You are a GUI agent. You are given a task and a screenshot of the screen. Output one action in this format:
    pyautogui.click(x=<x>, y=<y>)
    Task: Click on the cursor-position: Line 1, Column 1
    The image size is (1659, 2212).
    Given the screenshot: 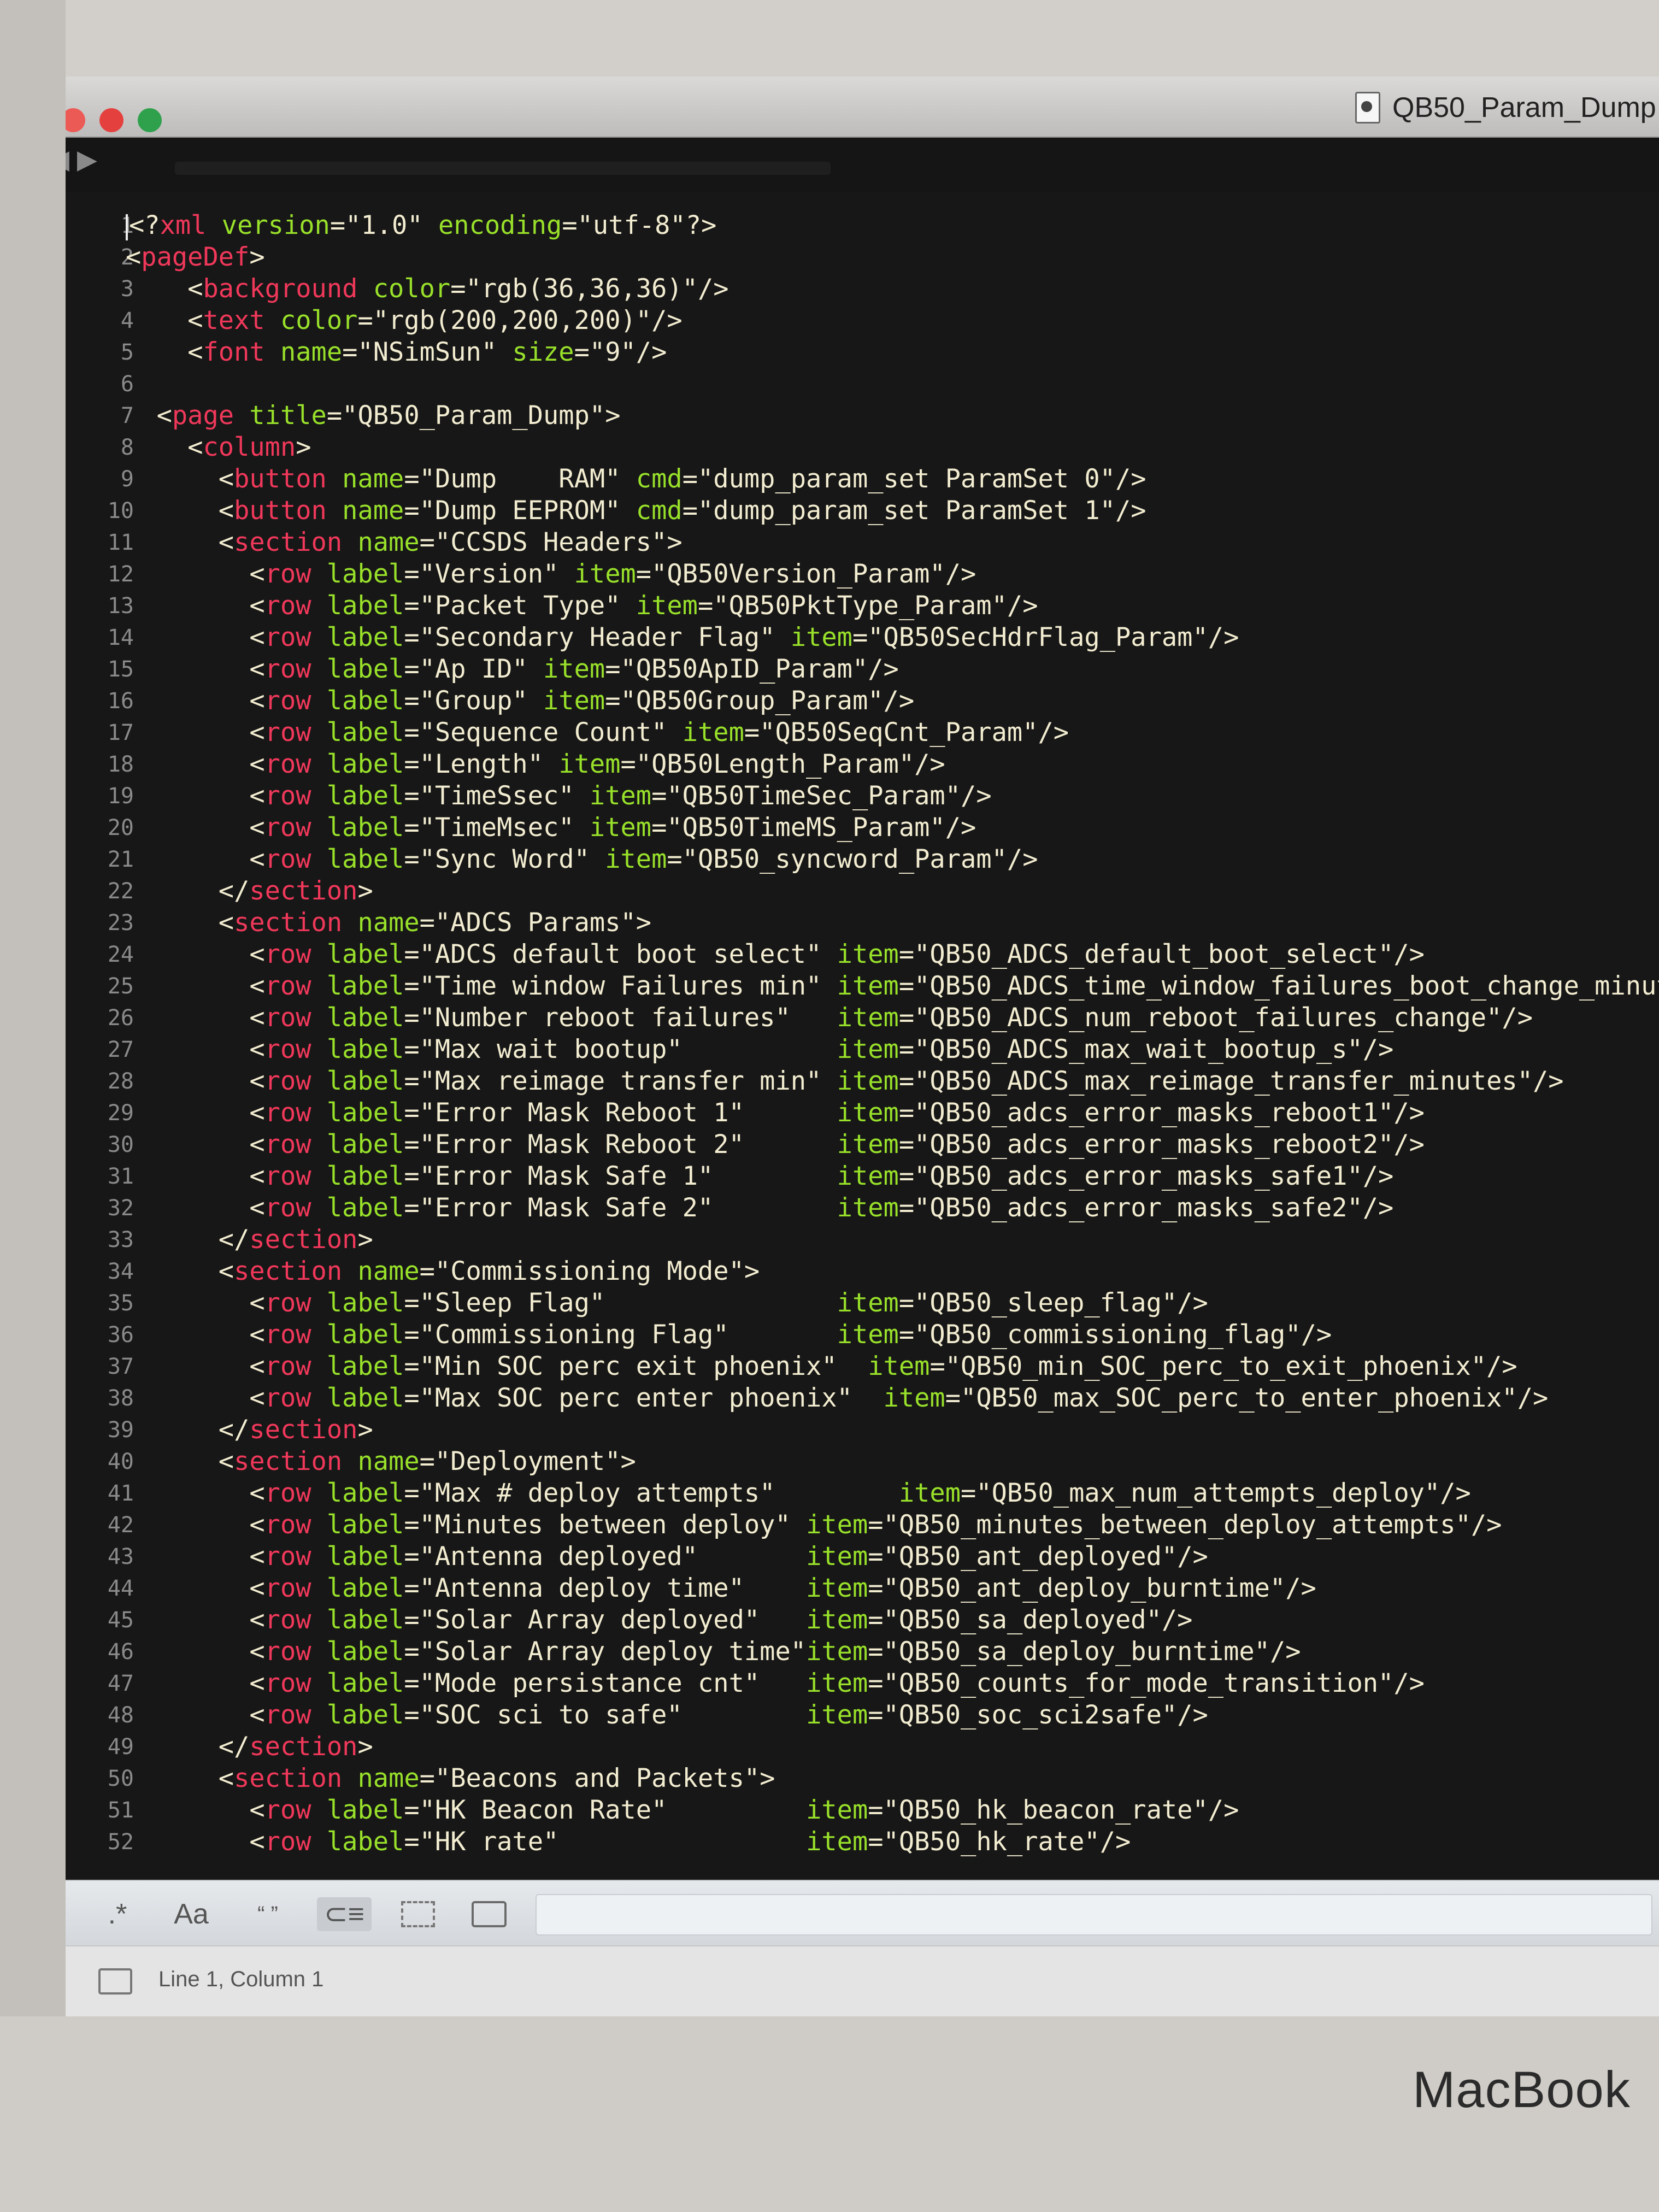 What is the action you would take?
    pyautogui.click(x=240, y=1979)
    